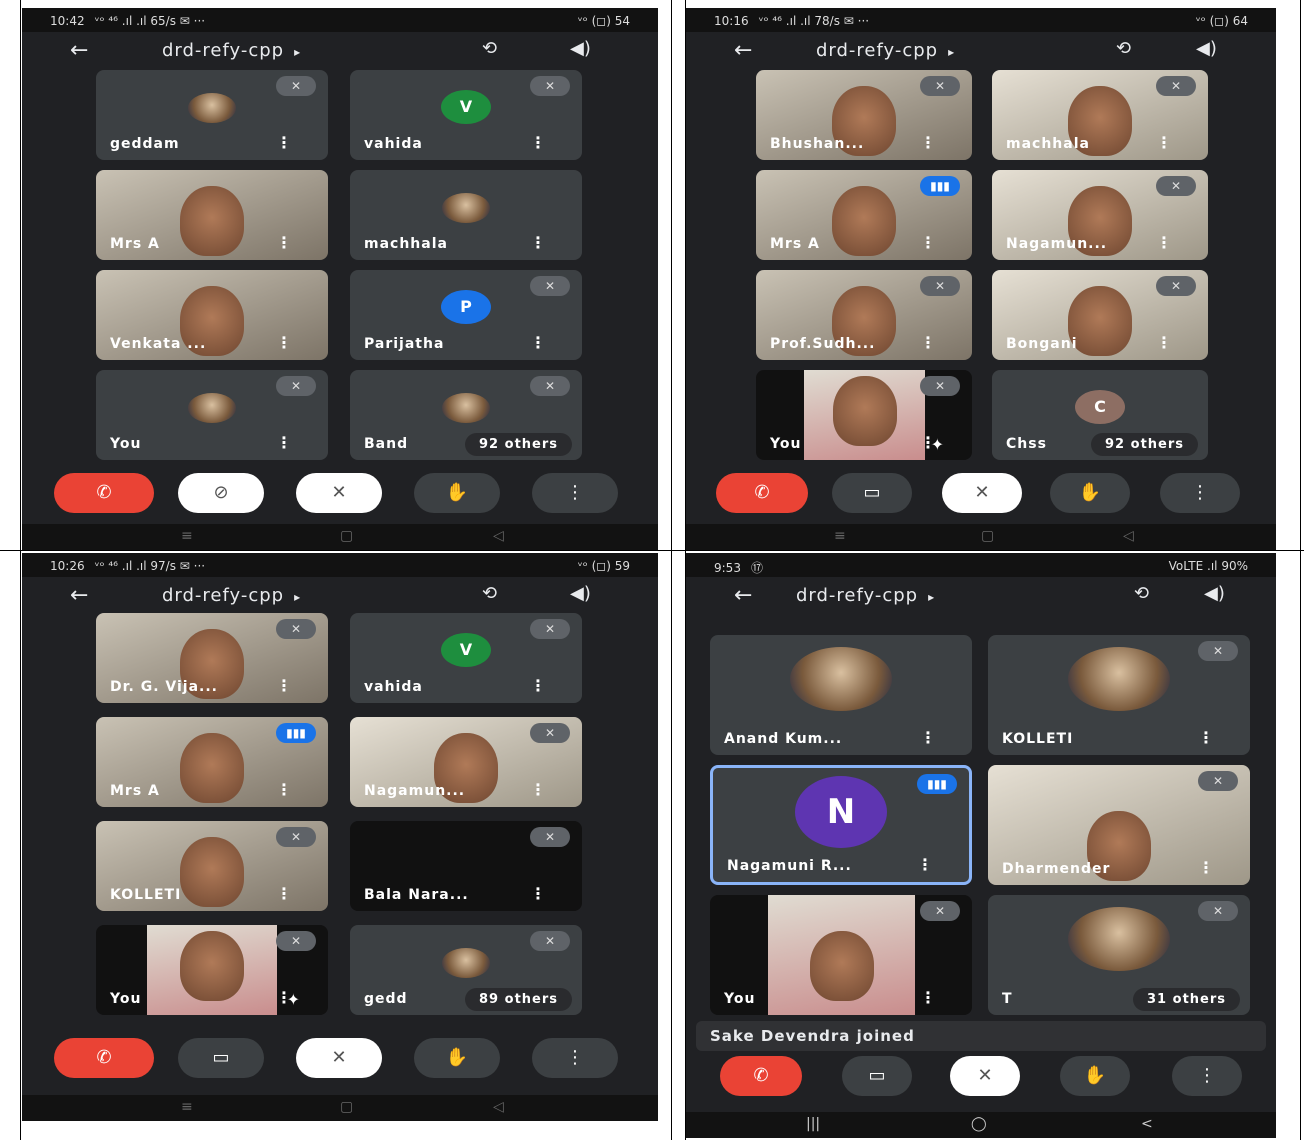  Describe the element at coordinates (1100, 115) in the screenshot. I see `participant-tile: ✕ machhala ⋮` at that location.